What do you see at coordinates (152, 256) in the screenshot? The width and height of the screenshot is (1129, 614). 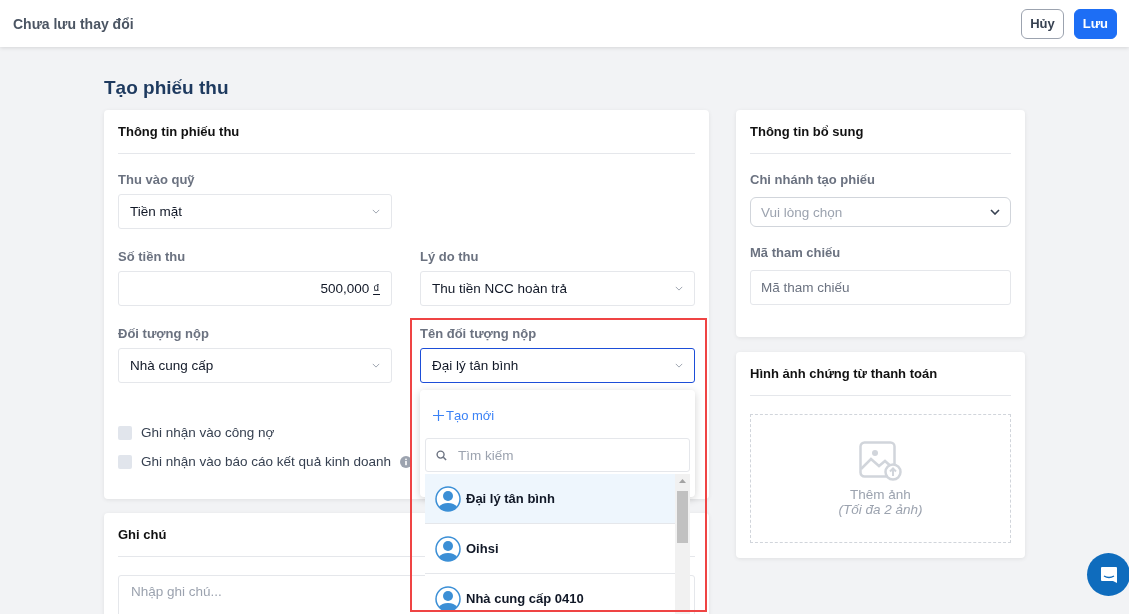 I see `field-label: Số tiền thu` at bounding box center [152, 256].